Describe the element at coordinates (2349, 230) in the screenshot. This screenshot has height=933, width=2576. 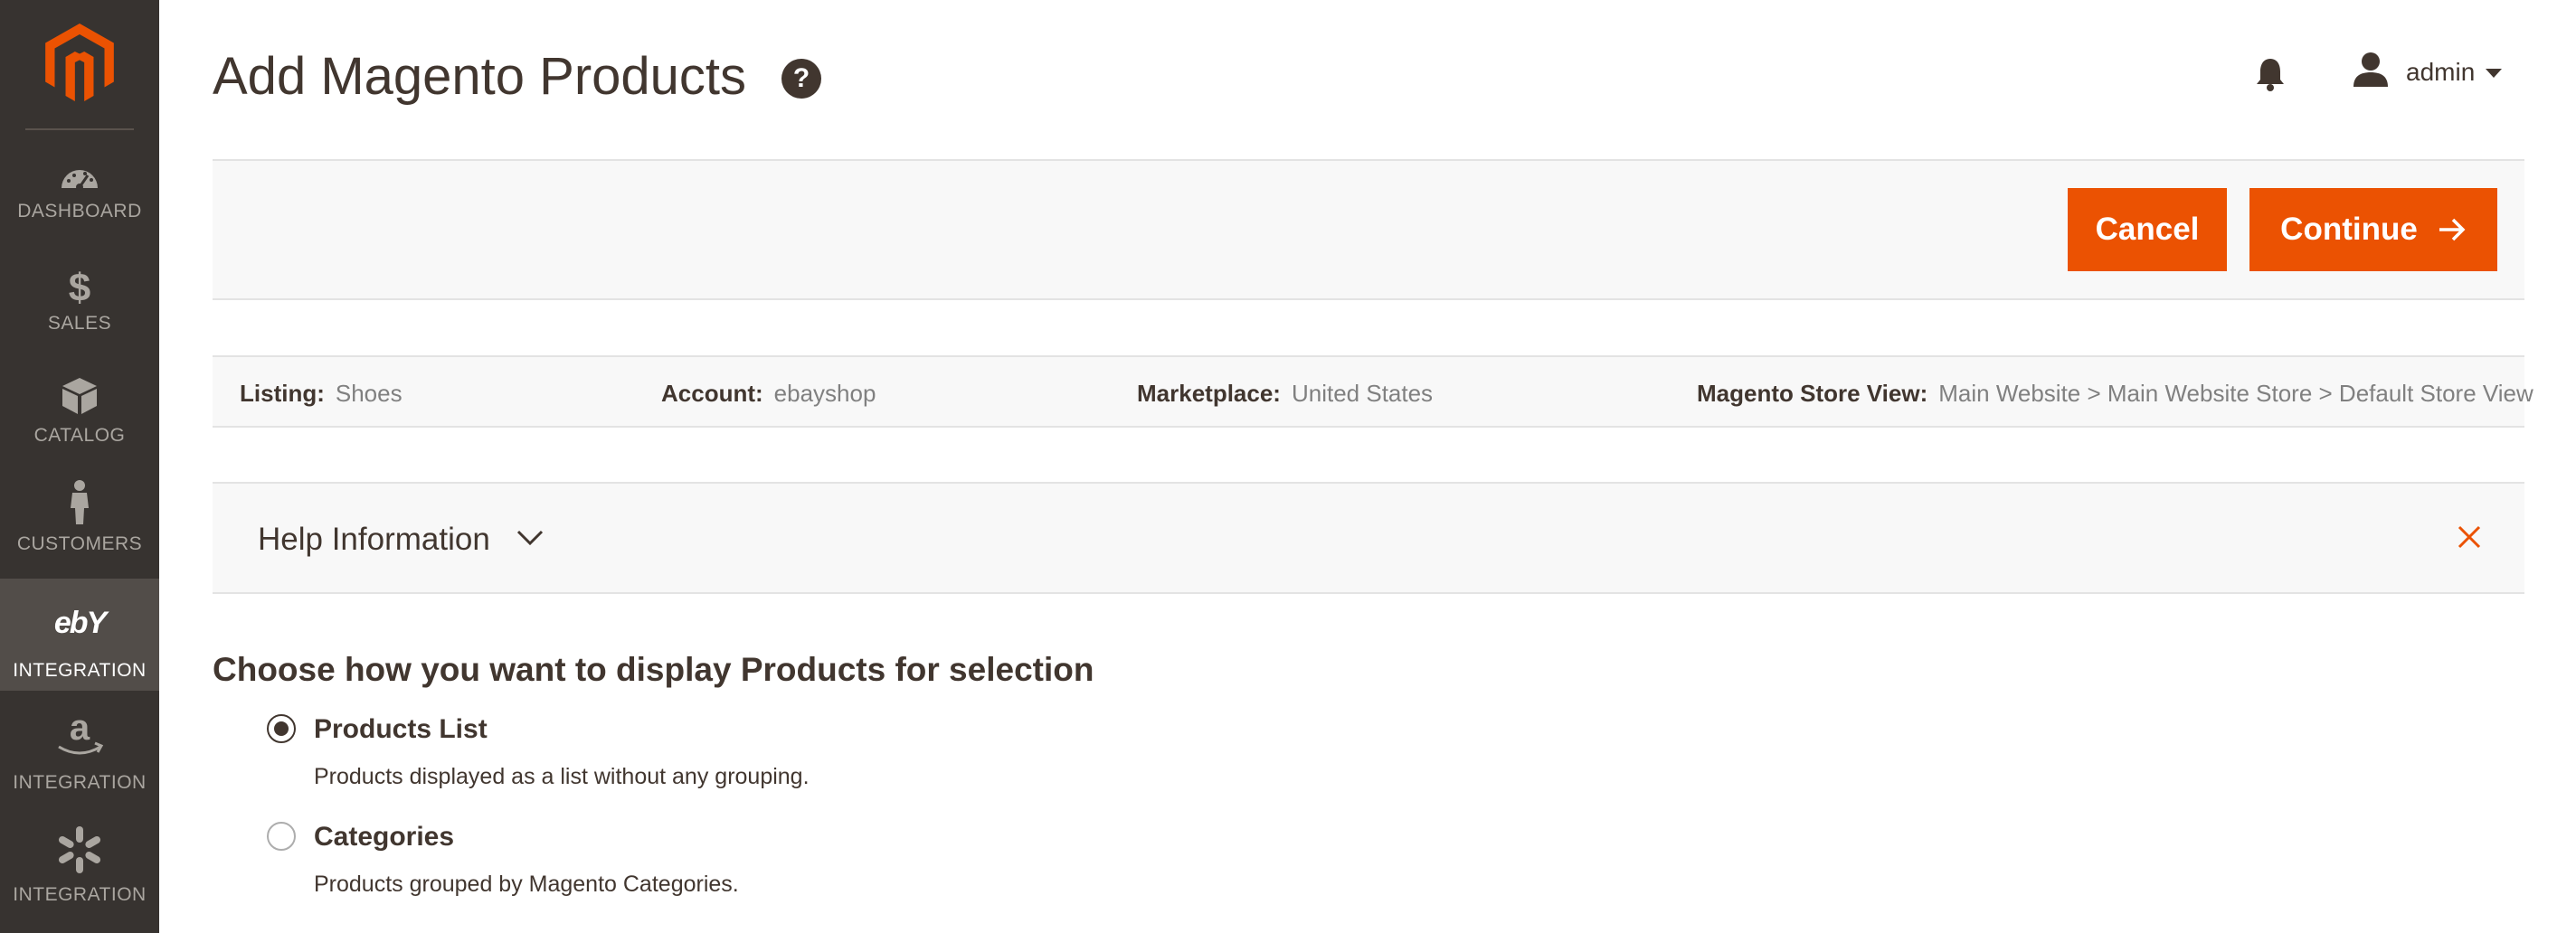
I see `continue-button-label: Continue` at that location.